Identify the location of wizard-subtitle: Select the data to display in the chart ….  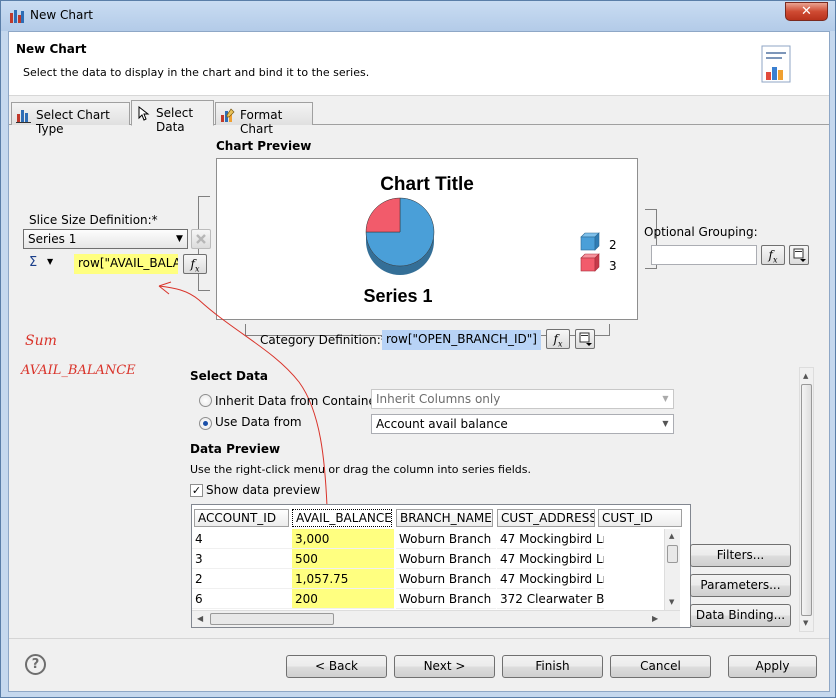
(196, 72).